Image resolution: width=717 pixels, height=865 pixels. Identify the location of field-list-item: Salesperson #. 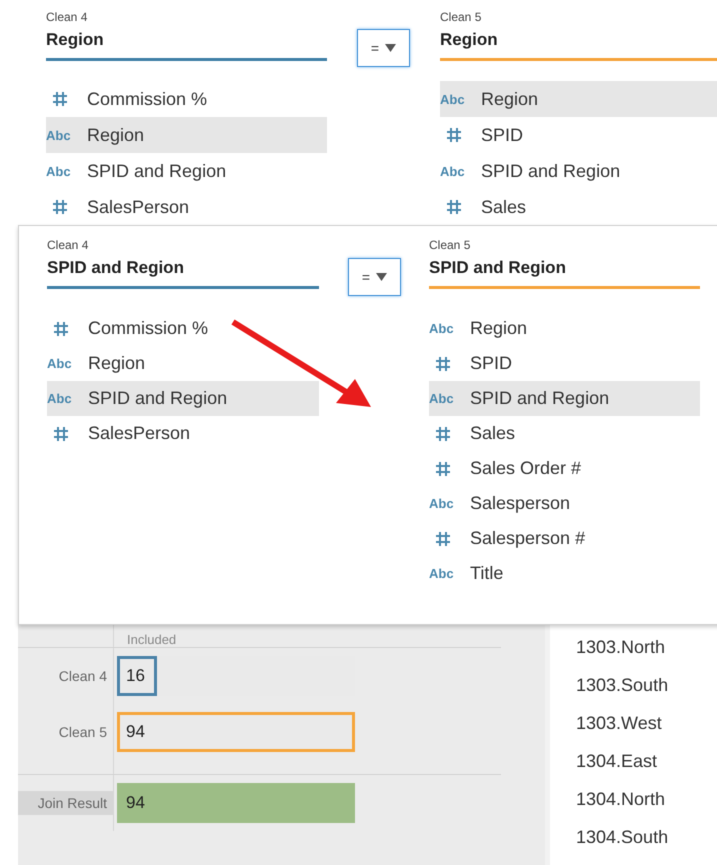
(564, 538).